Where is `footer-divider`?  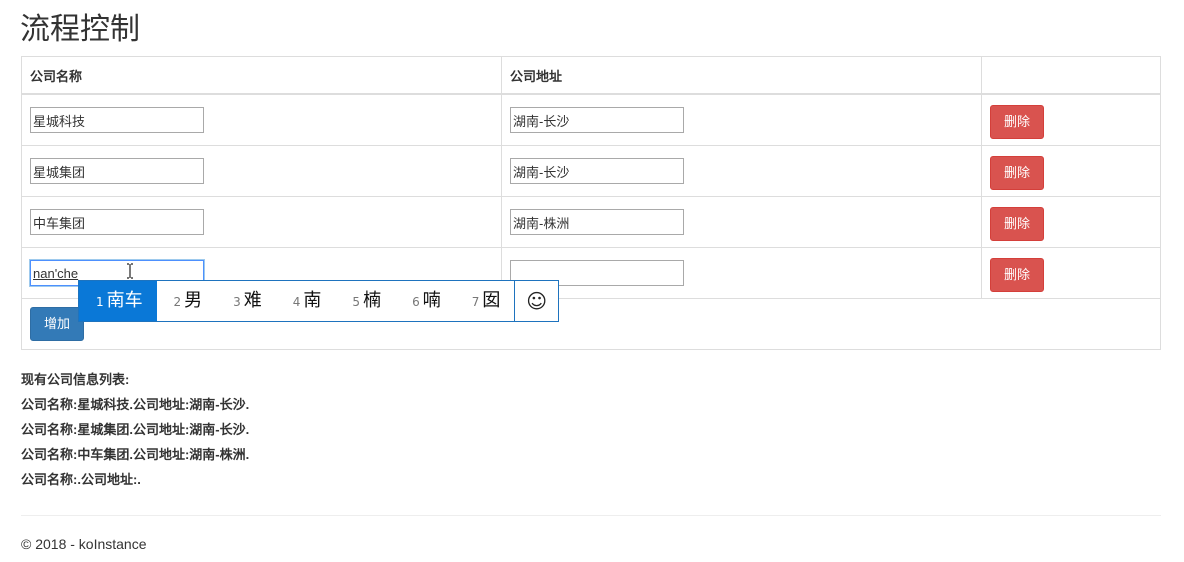 footer-divider is located at coordinates (591, 515).